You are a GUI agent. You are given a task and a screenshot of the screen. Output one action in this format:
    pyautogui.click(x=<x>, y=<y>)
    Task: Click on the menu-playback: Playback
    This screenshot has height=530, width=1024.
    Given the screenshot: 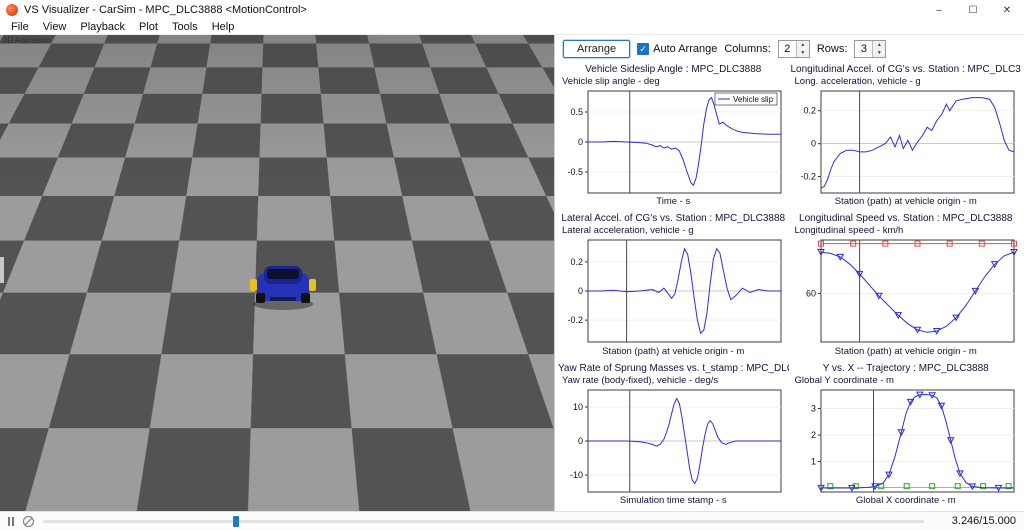 What is the action you would take?
    pyautogui.click(x=102, y=27)
    